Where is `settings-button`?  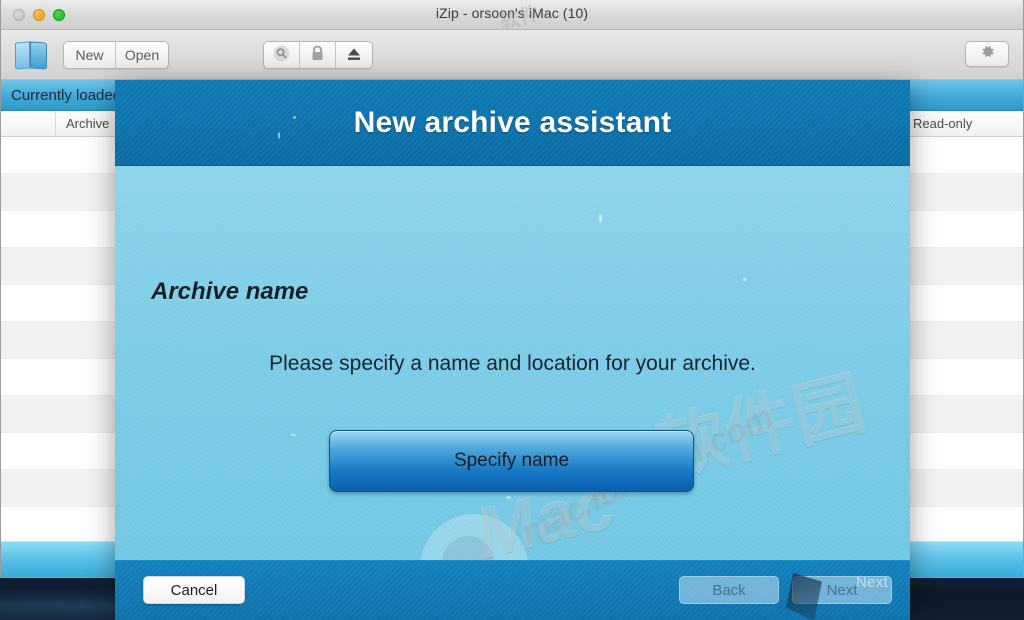
settings-button is located at coordinates (987, 54).